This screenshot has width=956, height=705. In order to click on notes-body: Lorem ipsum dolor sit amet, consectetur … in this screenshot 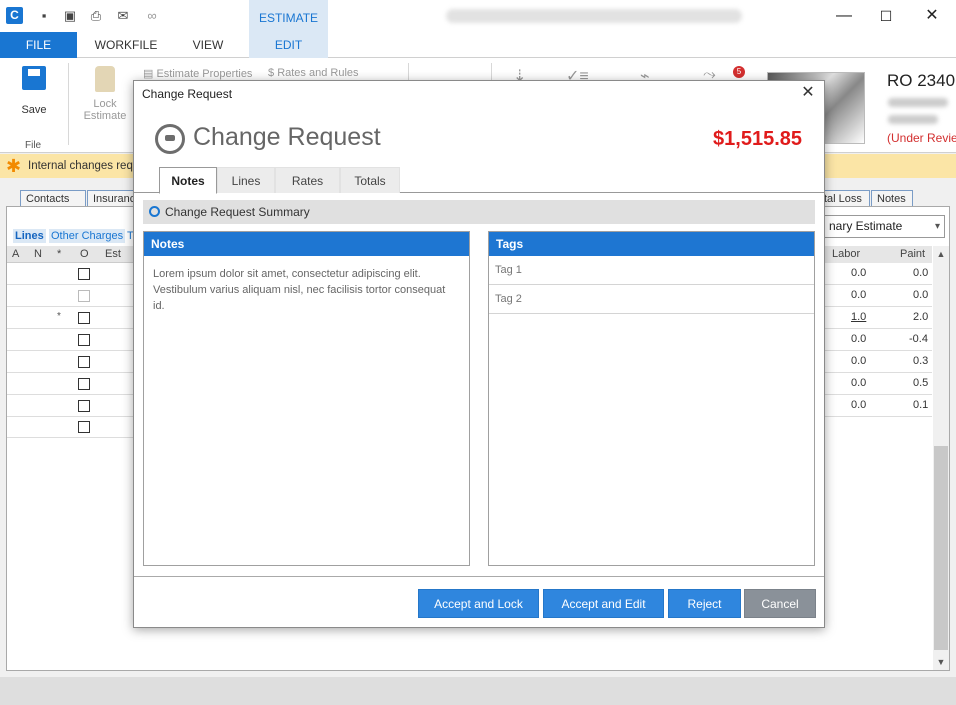, I will do `click(305, 290)`.